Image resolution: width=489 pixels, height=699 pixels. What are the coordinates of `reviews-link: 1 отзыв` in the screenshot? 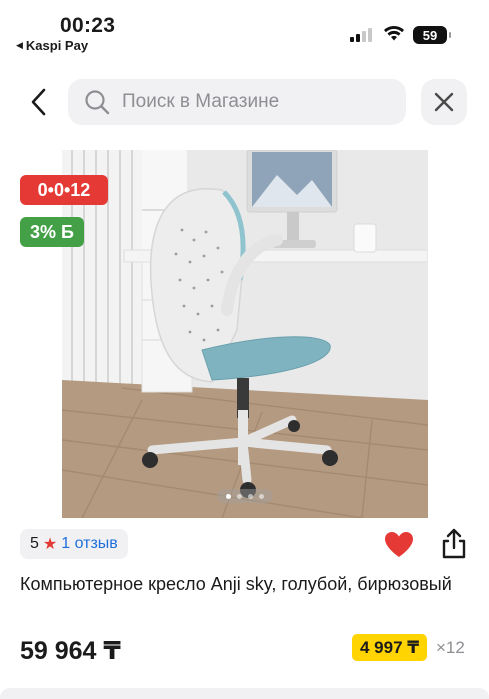 It's located at (89, 544).